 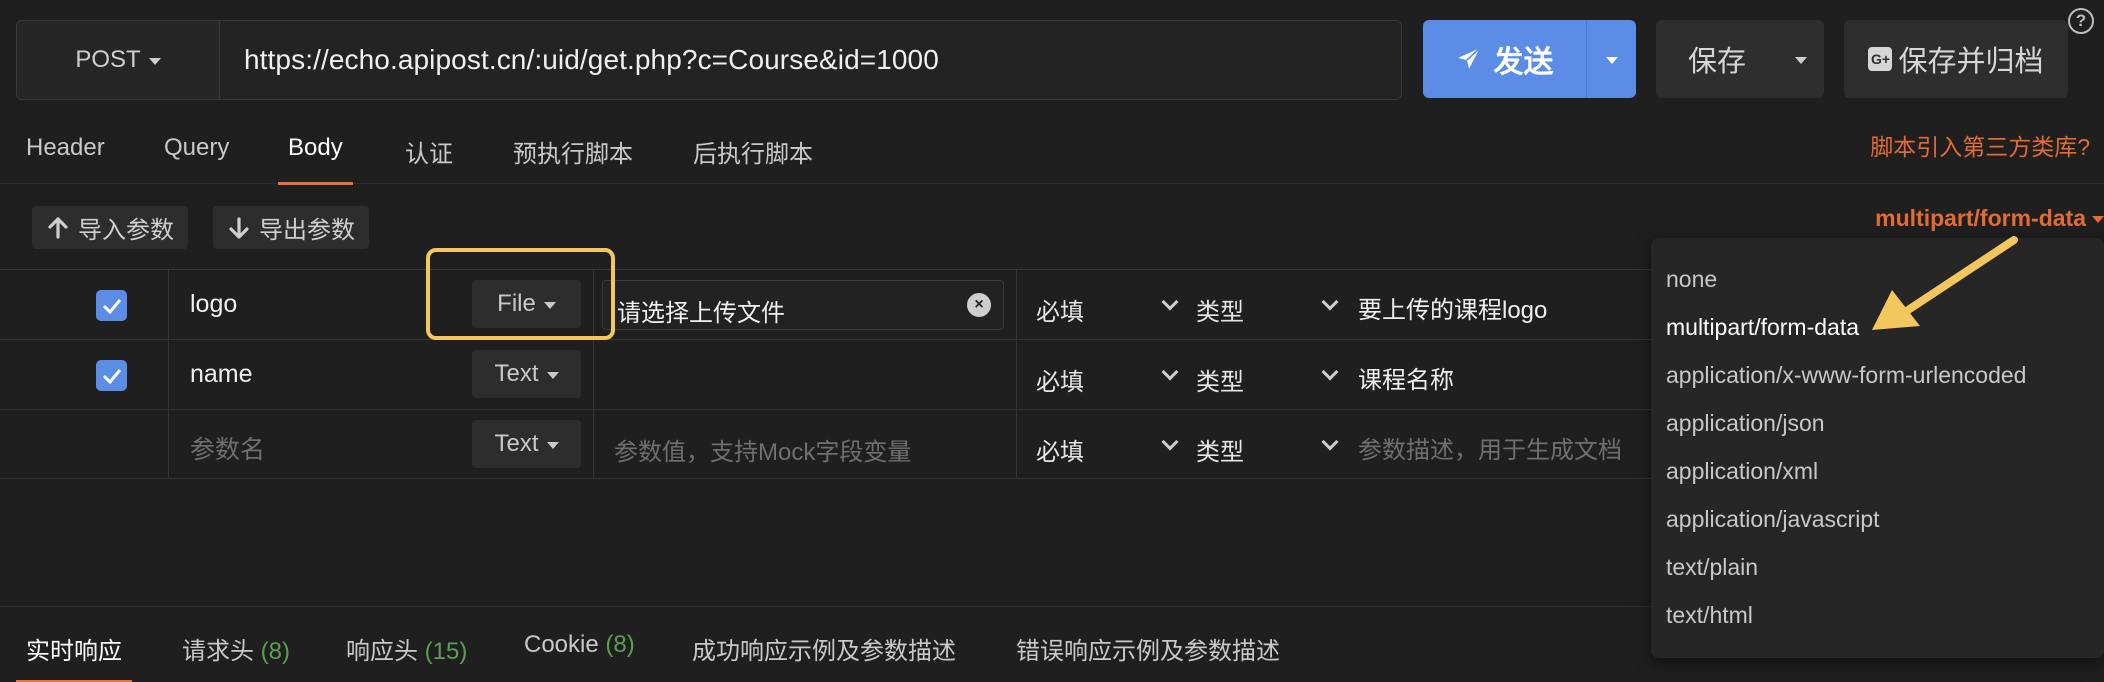 I want to click on export-params-label: 导出参数, so click(x=307, y=230).